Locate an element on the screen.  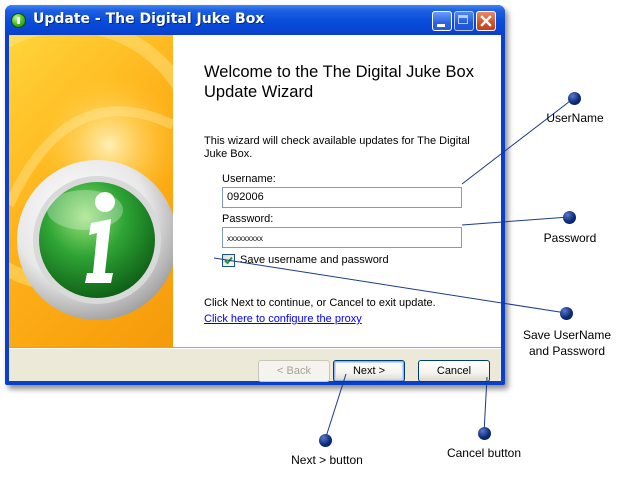
save-annotation-line1: Save UserName is located at coordinates (567, 335).